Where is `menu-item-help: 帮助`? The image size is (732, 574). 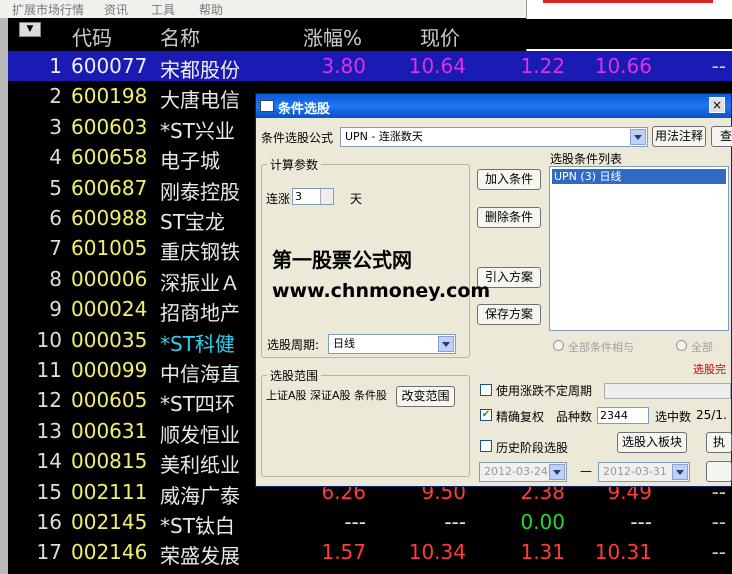 menu-item-help: 帮助 is located at coordinates (211, 9).